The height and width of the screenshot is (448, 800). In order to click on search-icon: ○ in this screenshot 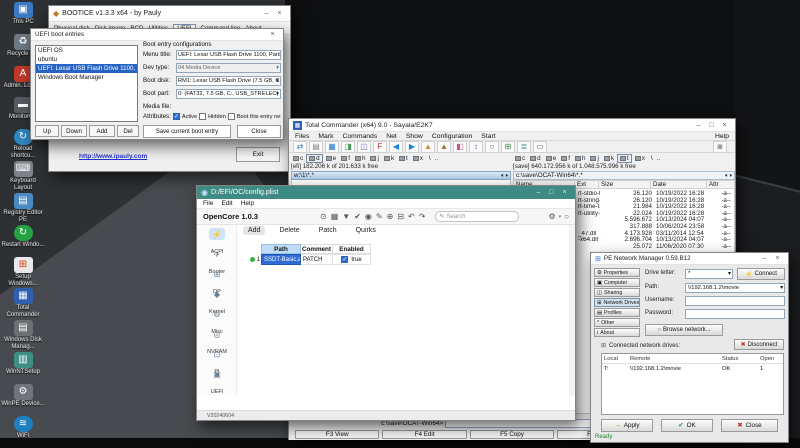, I will do `click(492, 146)`.